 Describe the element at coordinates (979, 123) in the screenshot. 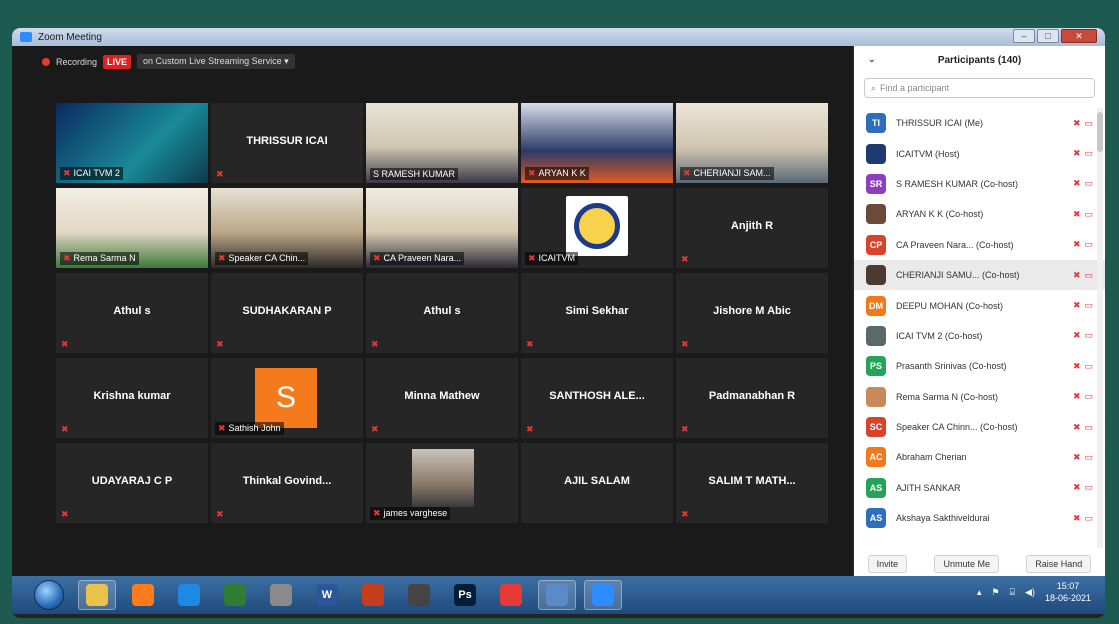

I see `participant-row: TI THRISSUR ICAI (Me) ✖ ▭` at that location.